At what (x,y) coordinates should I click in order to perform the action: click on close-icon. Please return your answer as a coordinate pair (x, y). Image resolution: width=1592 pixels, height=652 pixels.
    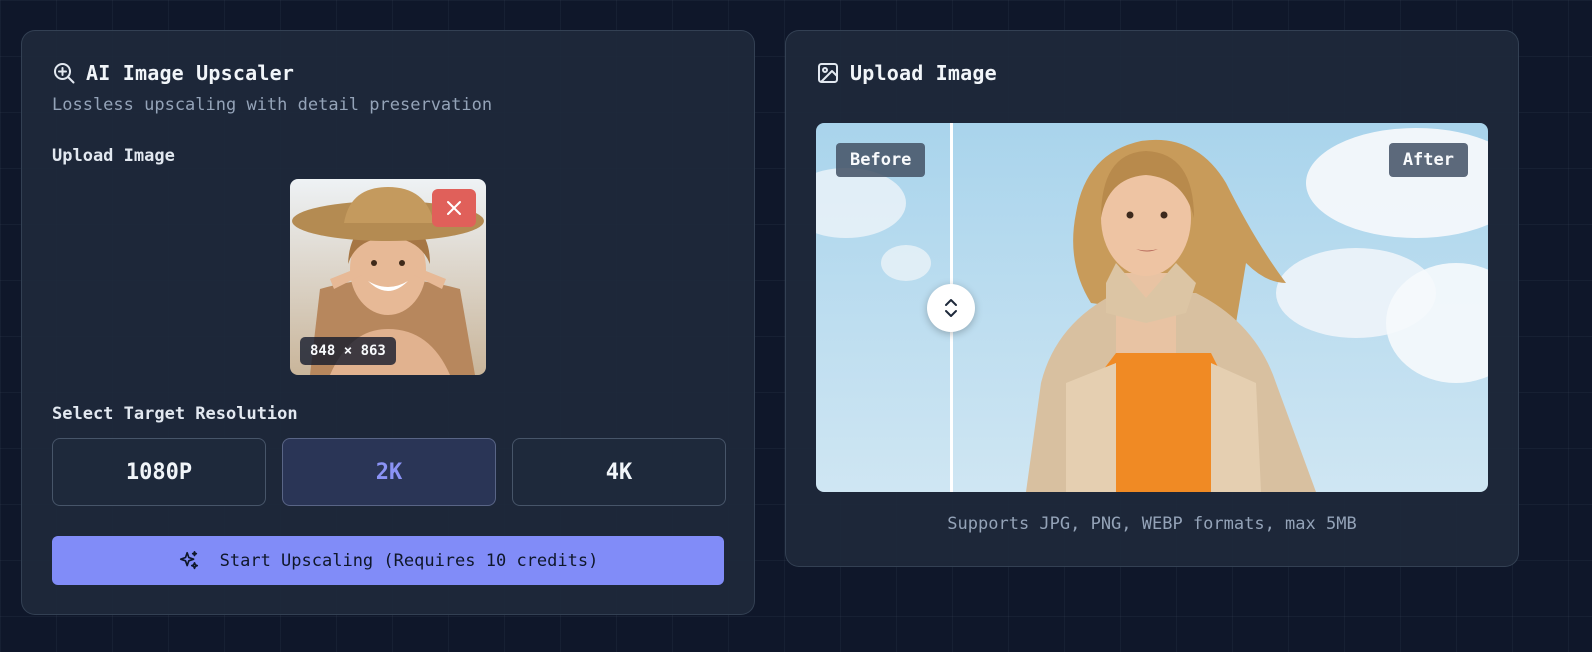
    Looking at the image, I should click on (454, 208).